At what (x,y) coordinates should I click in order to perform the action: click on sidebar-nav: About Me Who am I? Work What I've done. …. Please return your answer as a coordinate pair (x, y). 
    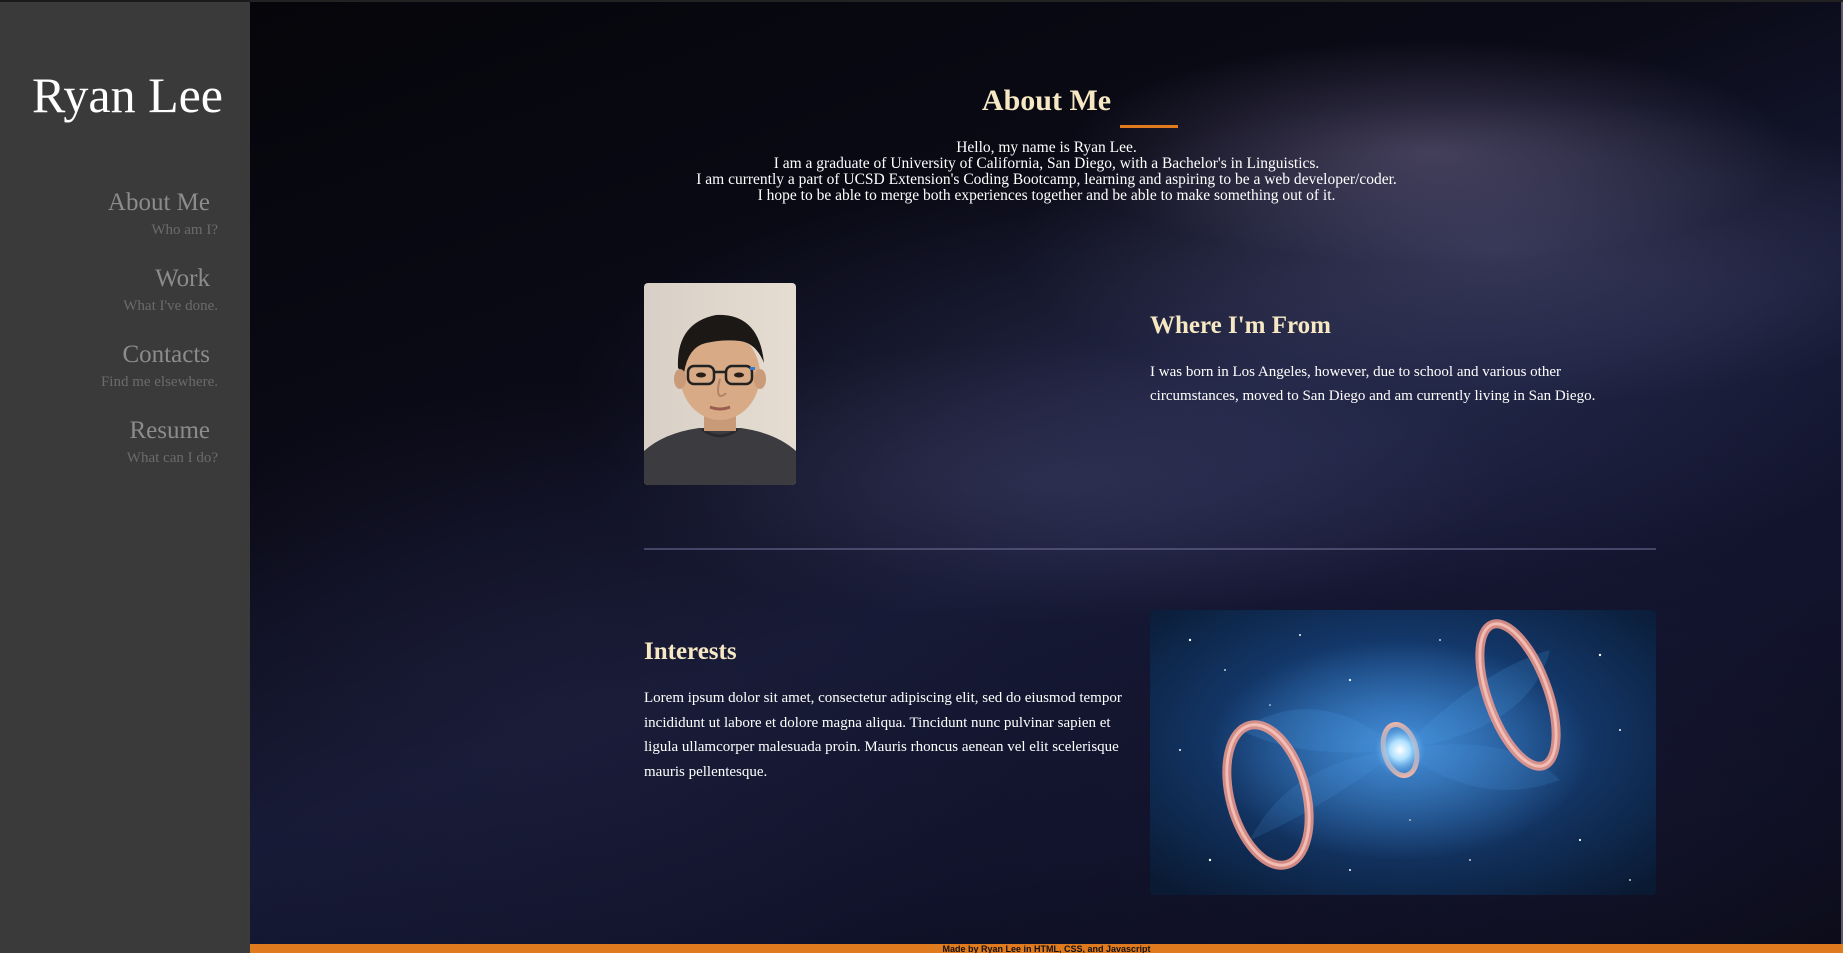
    Looking at the image, I should click on (159, 340).